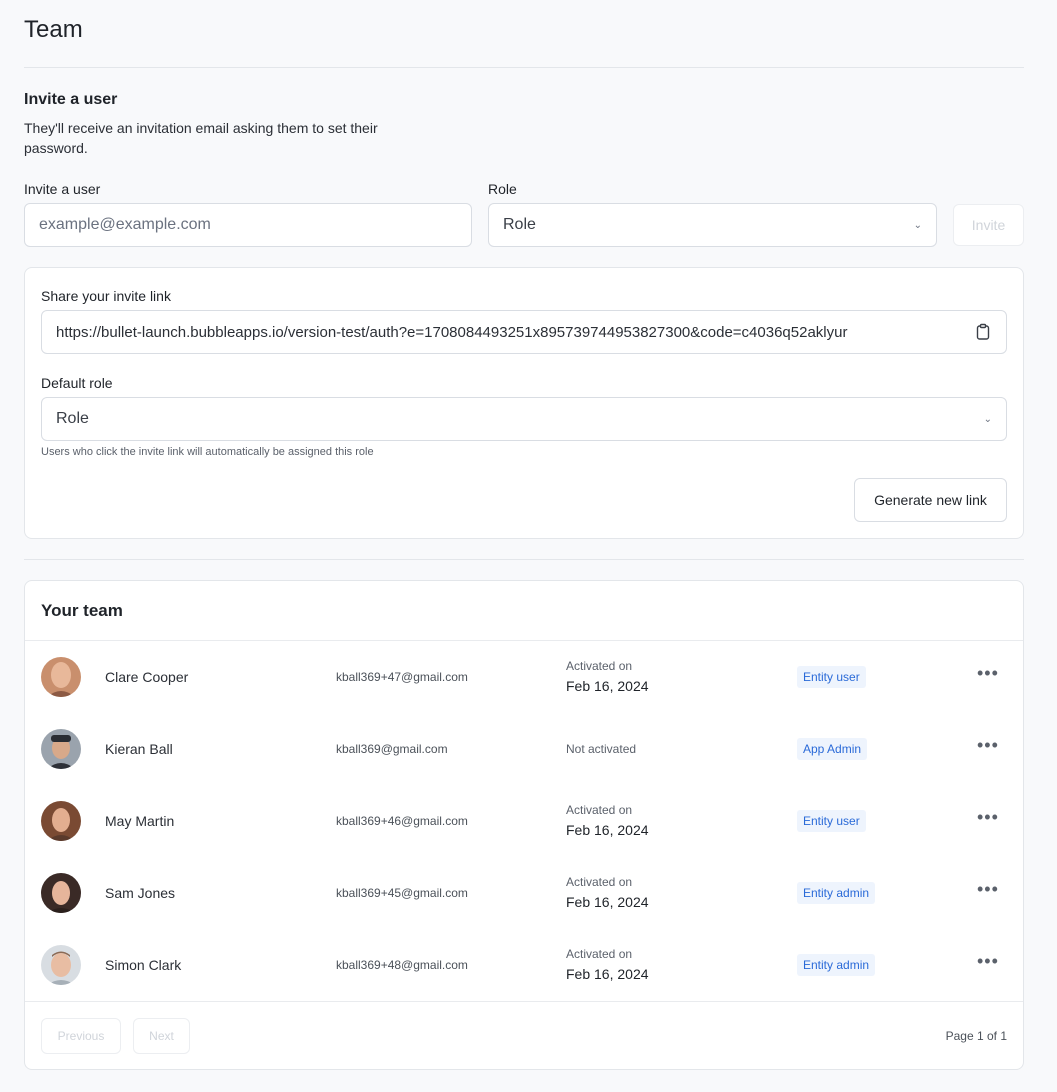 The width and height of the screenshot is (1057, 1092). Describe the element at coordinates (524, 559) in the screenshot. I see `section-divider` at that location.